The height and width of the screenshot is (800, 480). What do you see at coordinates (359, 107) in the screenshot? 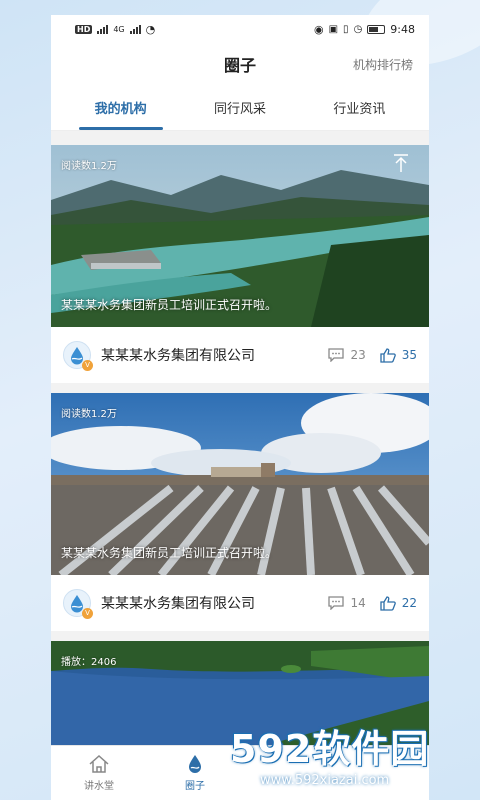
I see `tab-industry-news: 行业资讯` at bounding box center [359, 107].